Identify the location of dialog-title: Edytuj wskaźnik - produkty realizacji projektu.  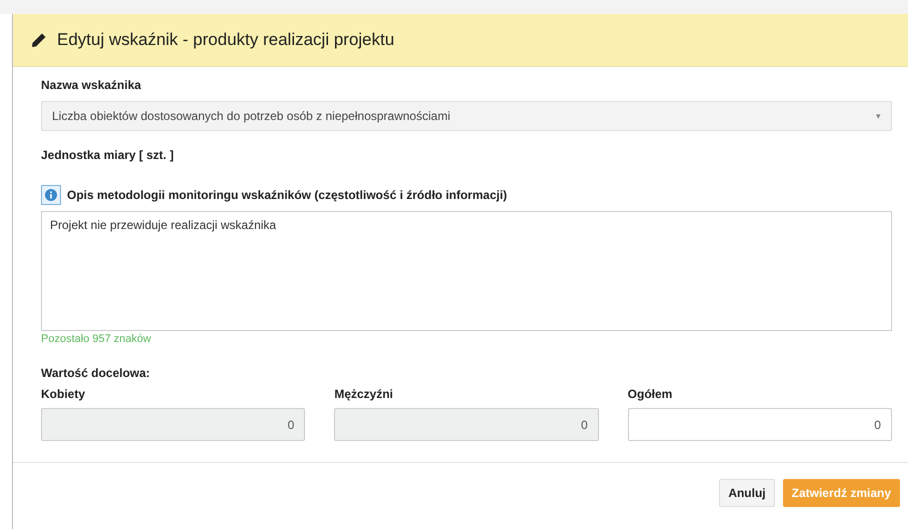
(225, 40).